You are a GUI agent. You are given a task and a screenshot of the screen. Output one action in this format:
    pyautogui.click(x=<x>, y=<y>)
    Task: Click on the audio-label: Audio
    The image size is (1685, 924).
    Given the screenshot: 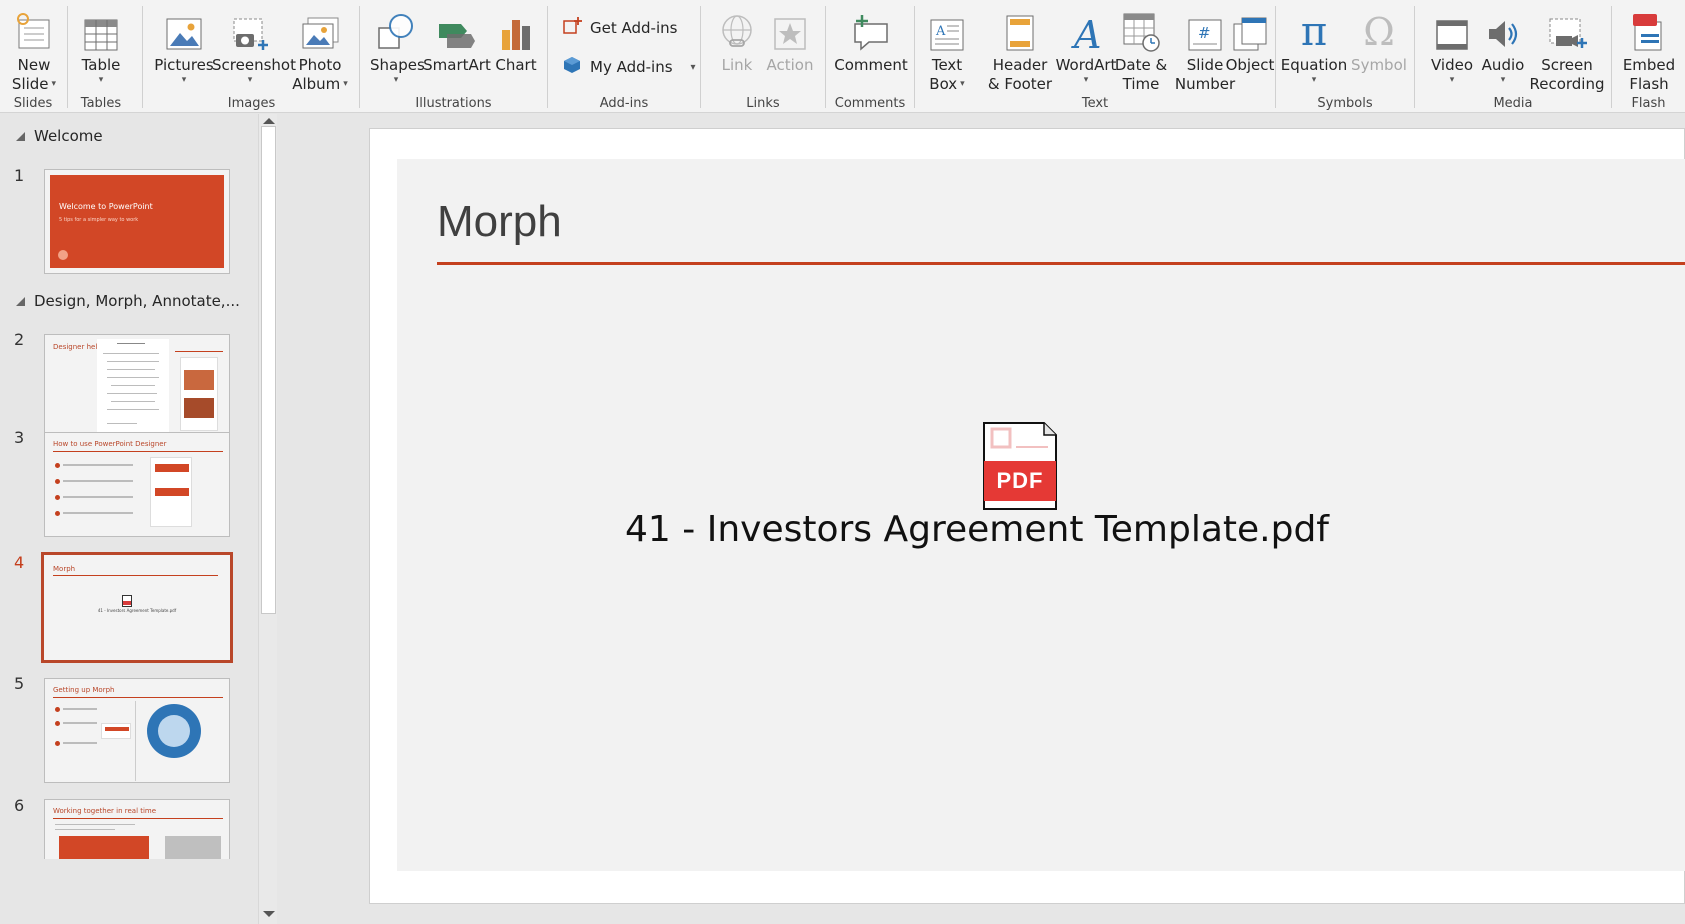 What is the action you would take?
    pyautogui.click(x=1503, y=65)
    